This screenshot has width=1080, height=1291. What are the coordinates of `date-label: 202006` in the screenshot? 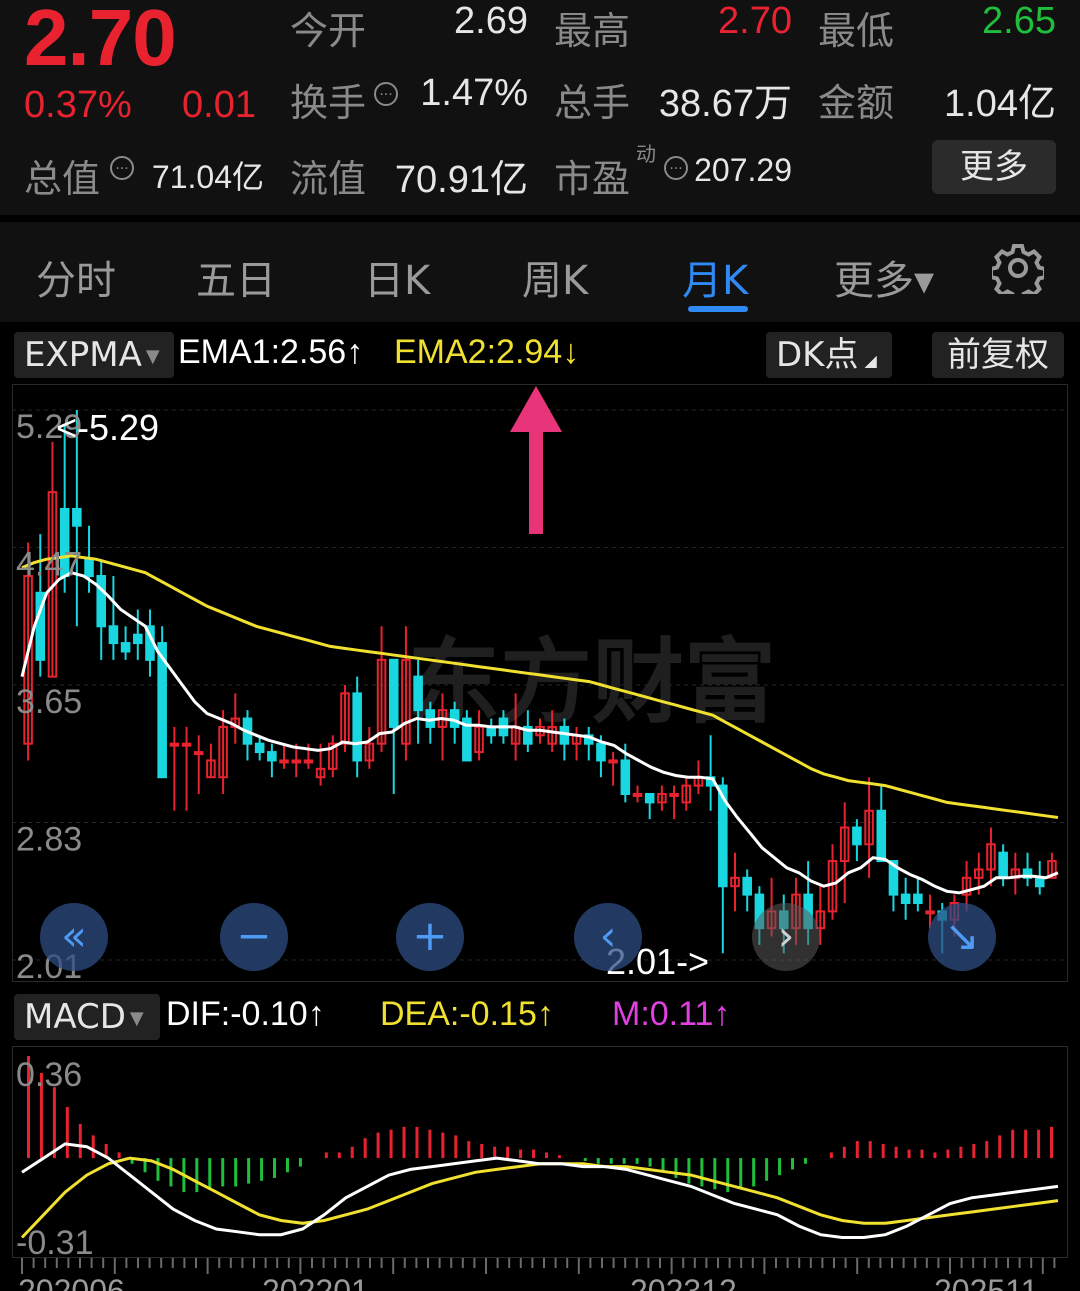 It's located at (71, 1282).